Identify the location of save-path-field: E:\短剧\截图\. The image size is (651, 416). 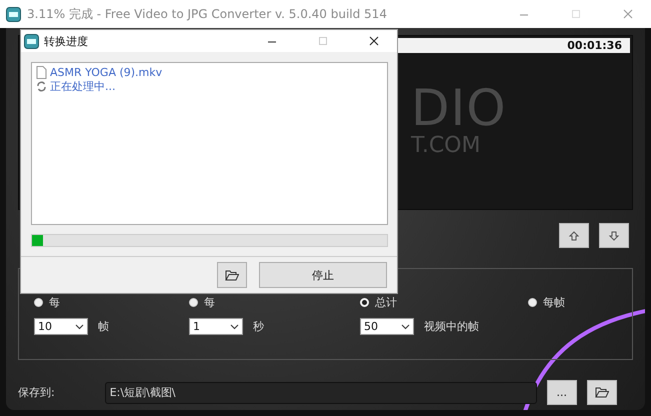
(320, 393).